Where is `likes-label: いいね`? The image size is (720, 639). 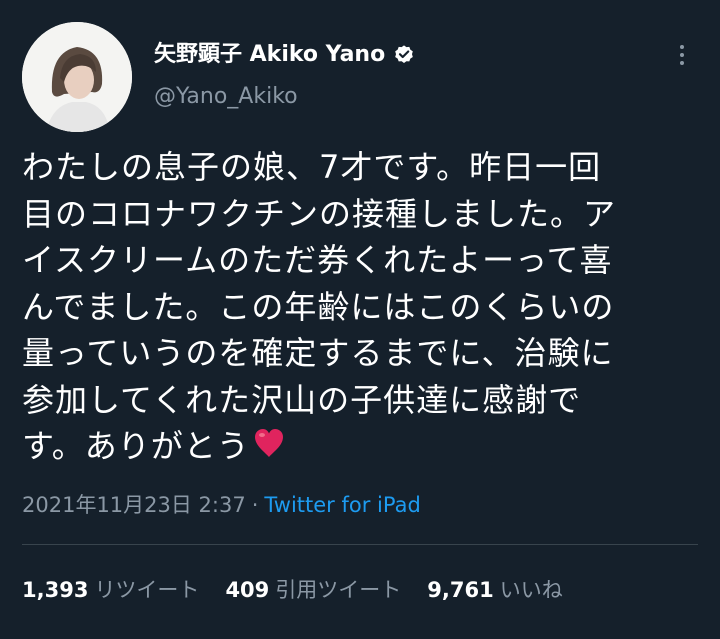
likes-label: いいね is located at coordinates (531, 590).